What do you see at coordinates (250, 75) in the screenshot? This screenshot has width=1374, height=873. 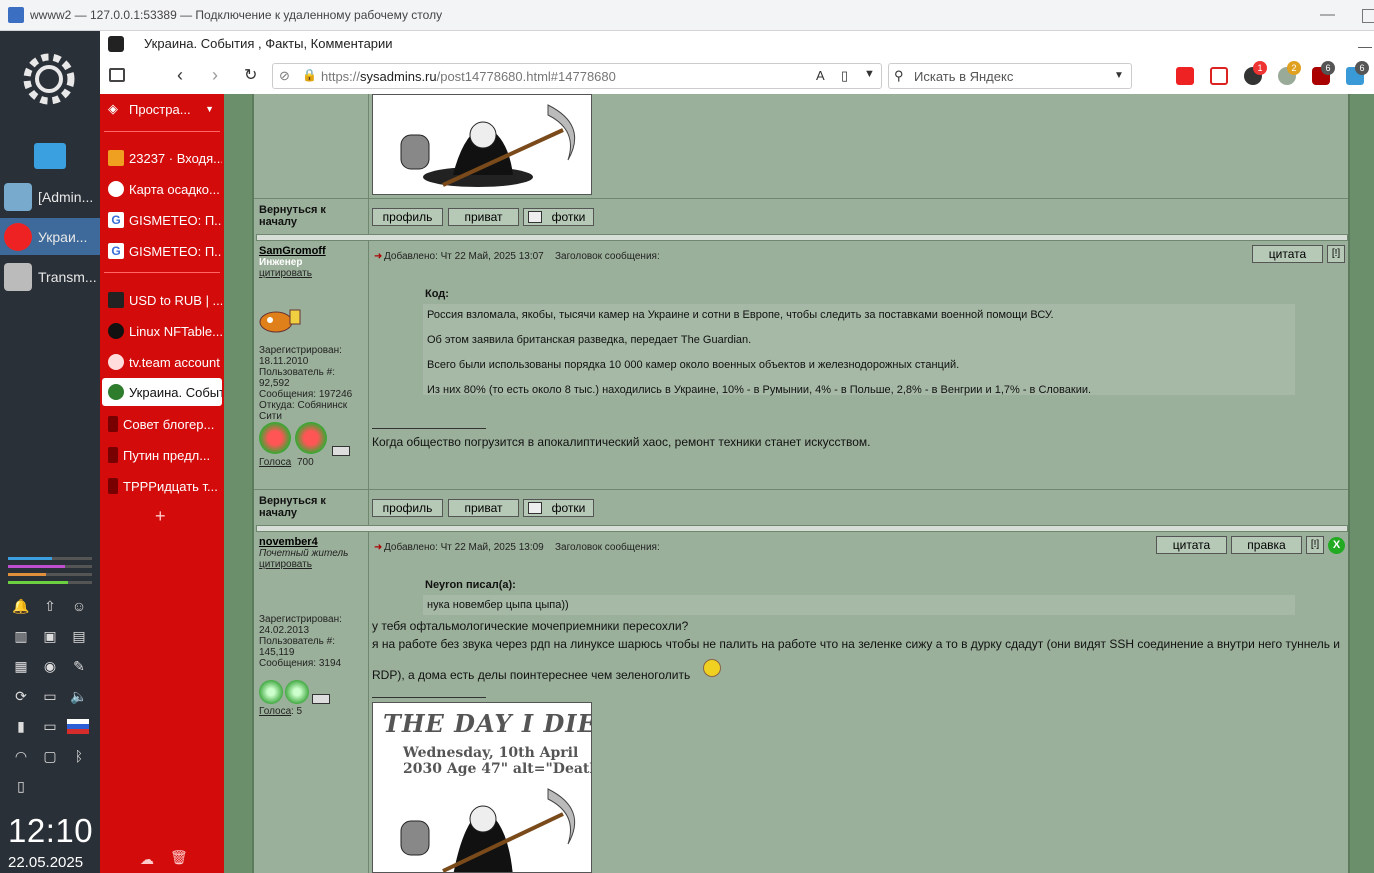 I see `reload-icon: ↻` at bounding box center [250, 75].